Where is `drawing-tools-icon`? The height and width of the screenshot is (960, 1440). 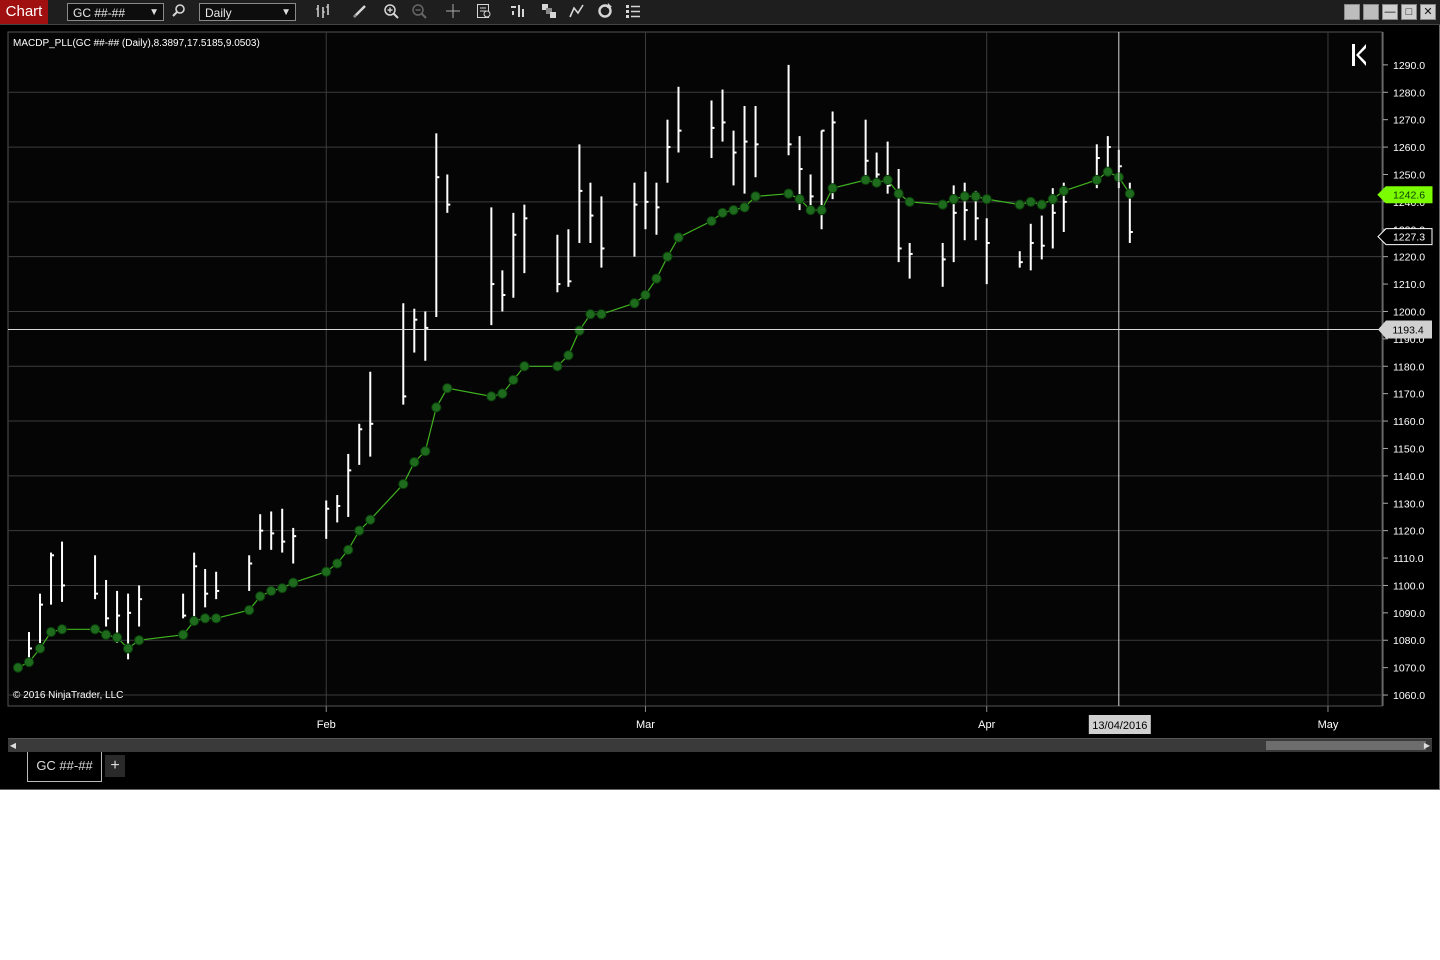 drawing-tools-icon is located at coordinates (577, 12).